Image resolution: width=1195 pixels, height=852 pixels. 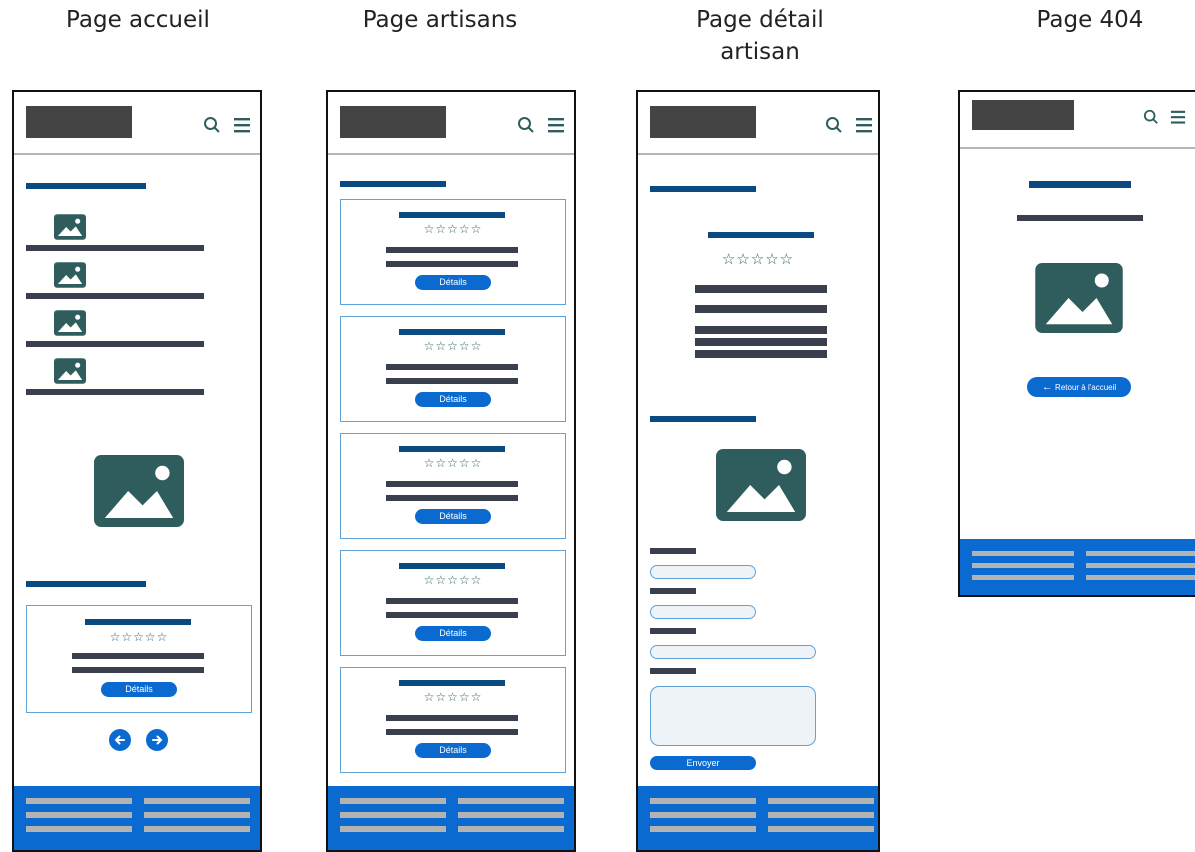 I want to click on wireframe-page-404: ← Retour à l'accueil, so click(x=1076, y=343).